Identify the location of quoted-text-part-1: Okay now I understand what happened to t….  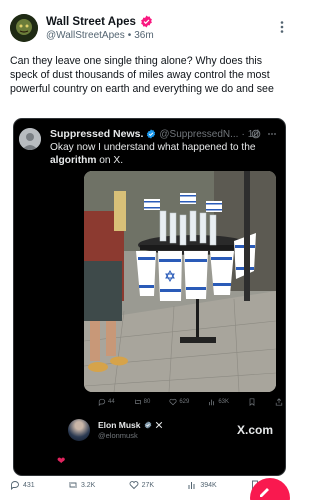
(153, 147).